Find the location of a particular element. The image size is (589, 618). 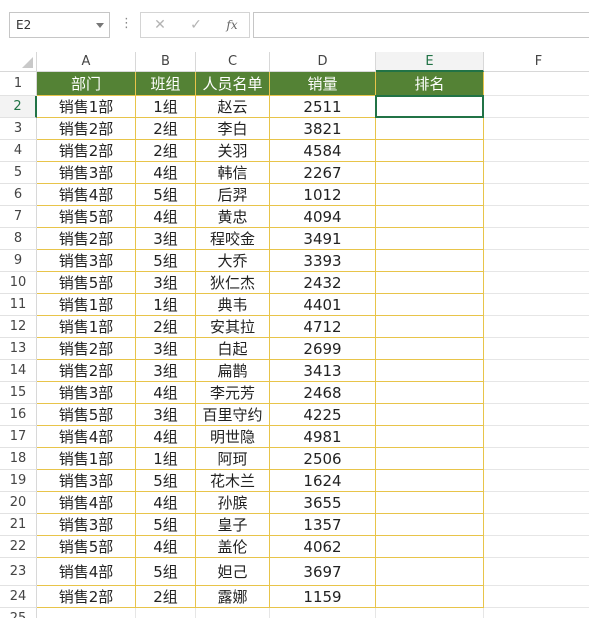

insert-function-icon: fx is located at coordinates (232, 25).